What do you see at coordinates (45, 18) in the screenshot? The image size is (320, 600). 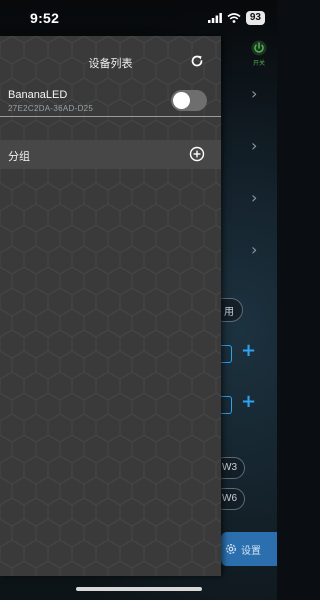 I see `status-time: 9:52` at bounding box center [45, 18].